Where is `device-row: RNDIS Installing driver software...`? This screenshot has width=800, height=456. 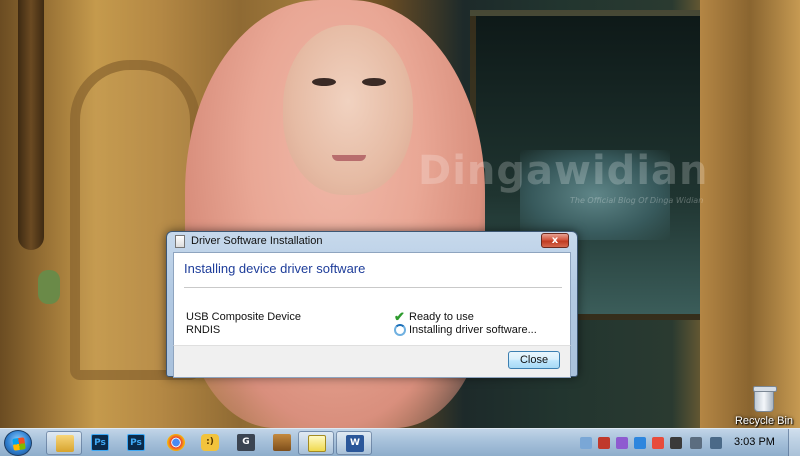 device-row: RNDIS Installing driver software... is located at coordinates (374, 330).